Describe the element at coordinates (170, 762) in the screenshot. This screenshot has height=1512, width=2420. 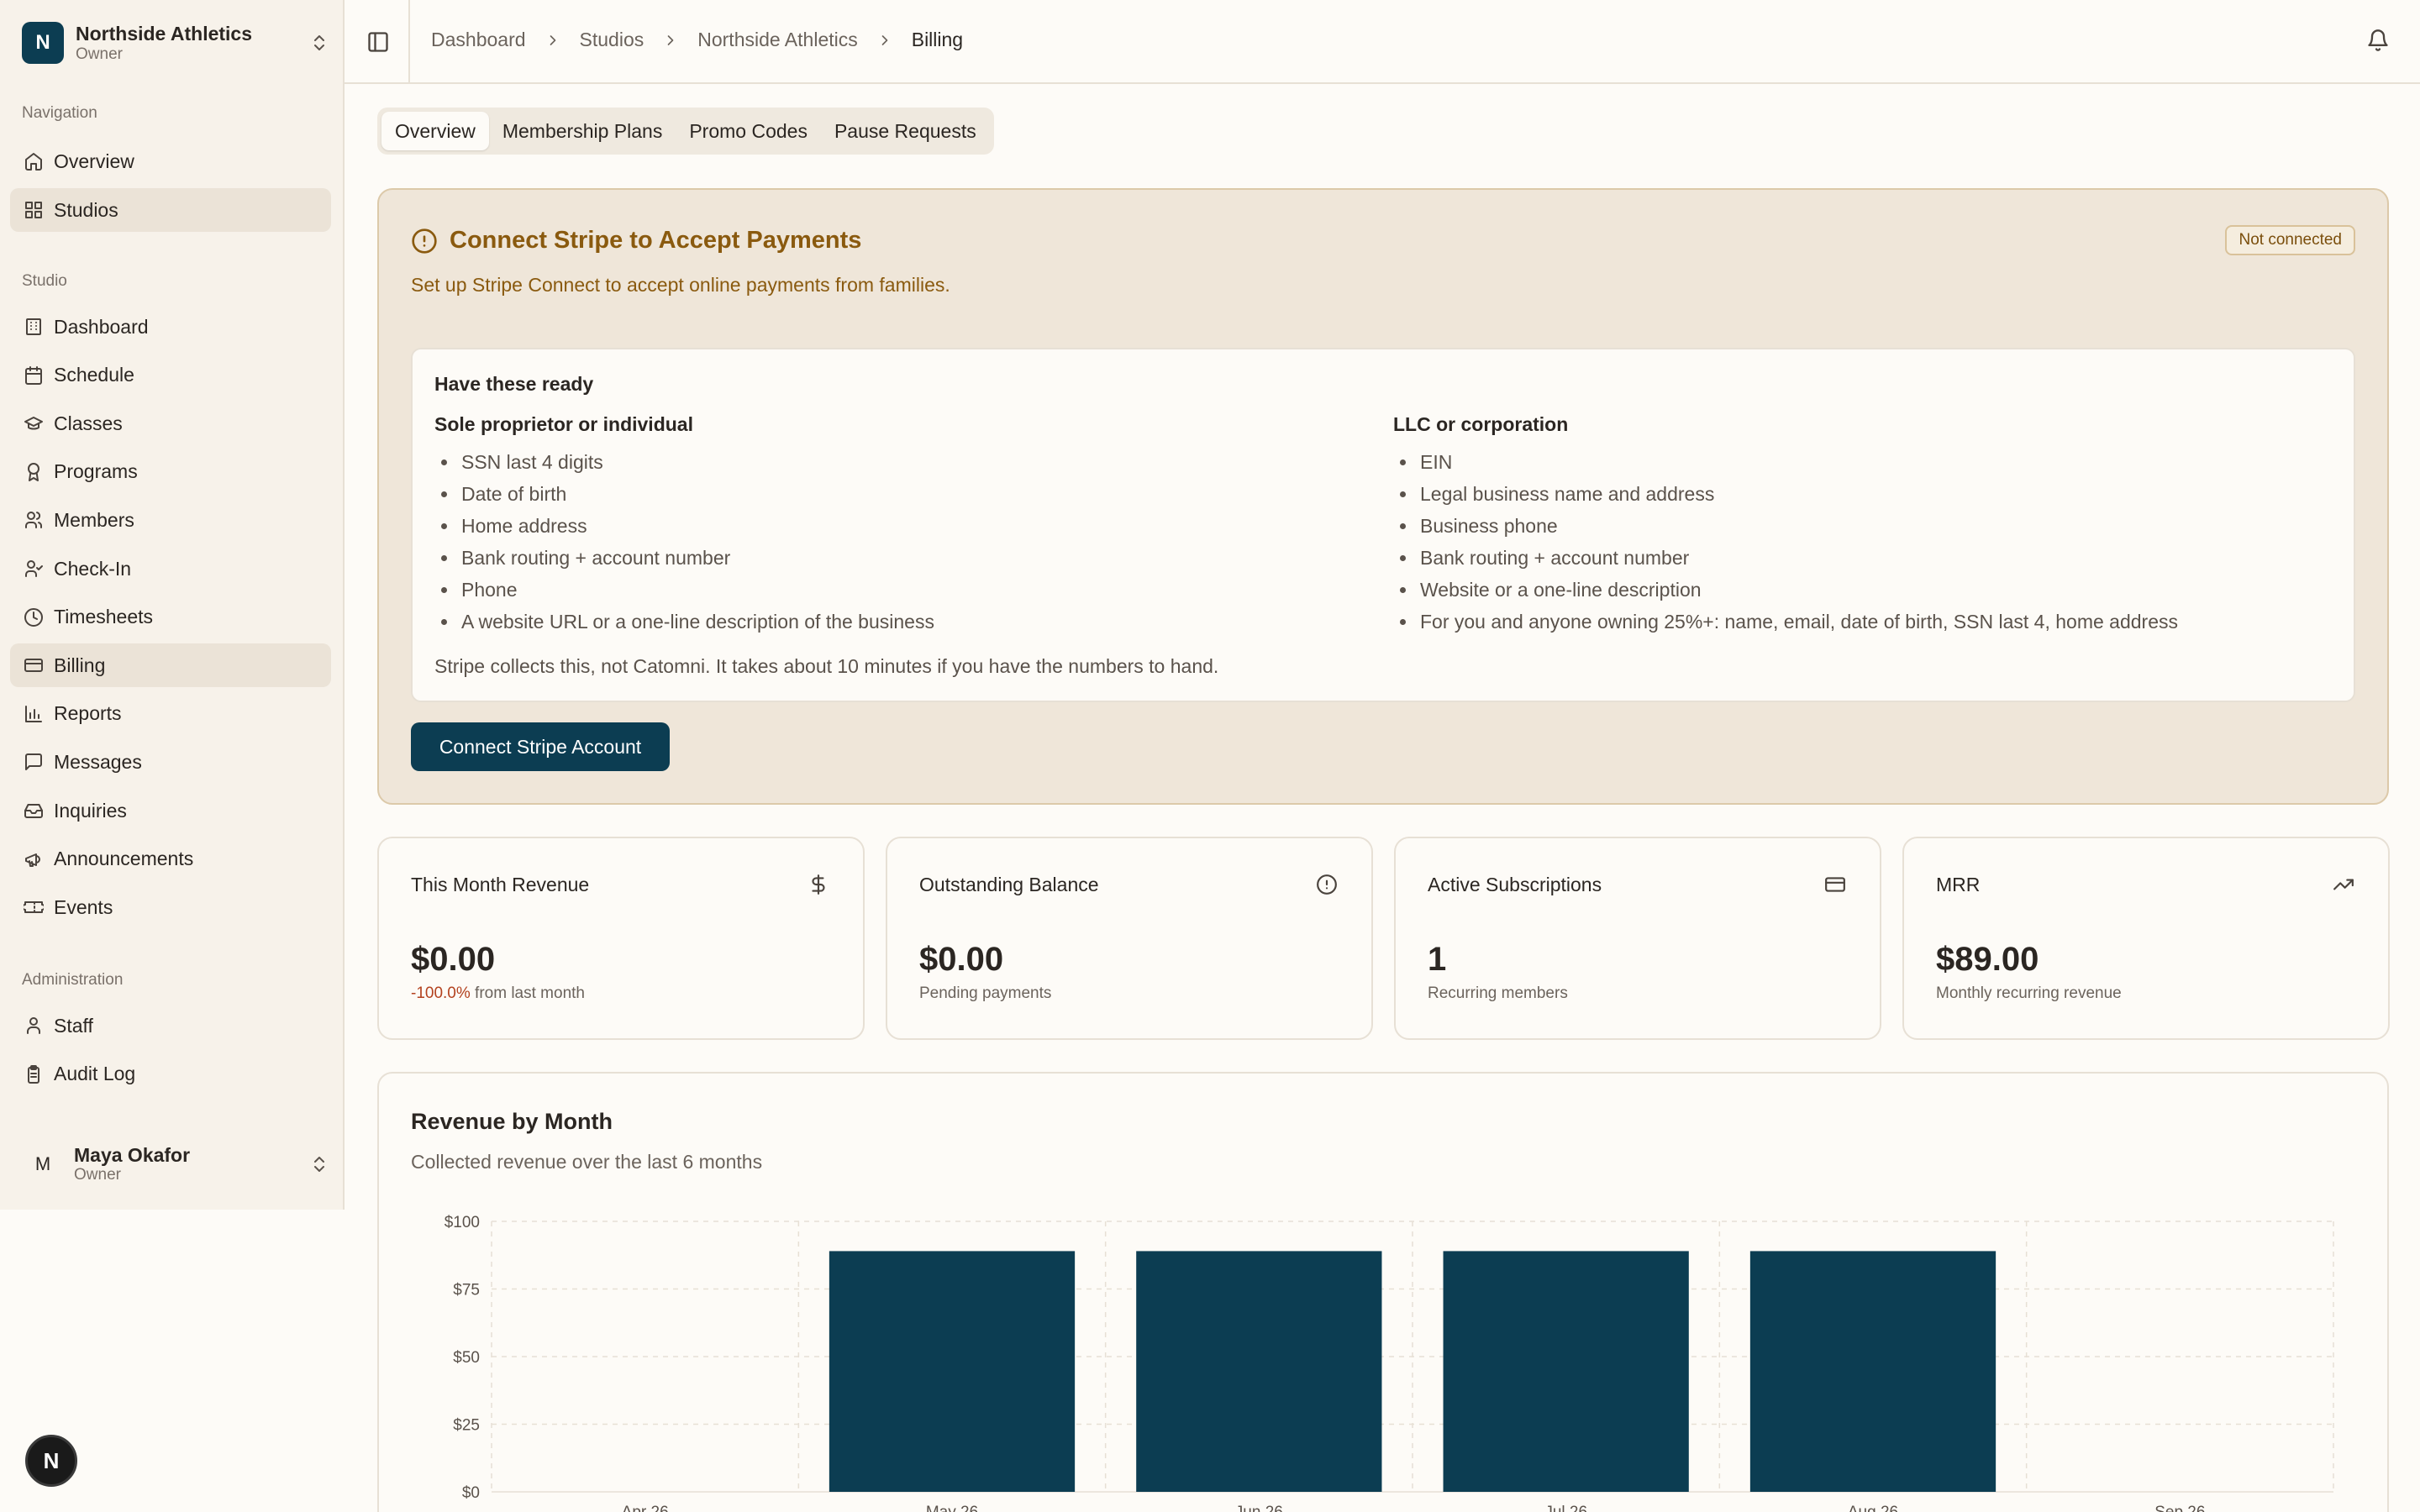
I see `sidebar-item-messages: Messages` at that location.